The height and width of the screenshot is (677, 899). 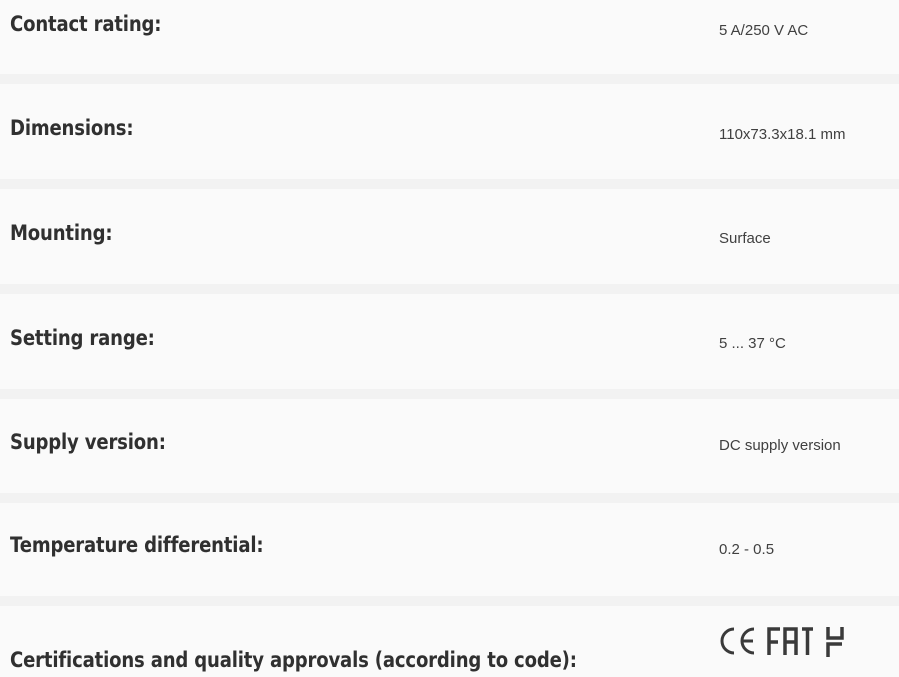 I want to click on spec-label: Contact rating:, so click(x=86, y=24).